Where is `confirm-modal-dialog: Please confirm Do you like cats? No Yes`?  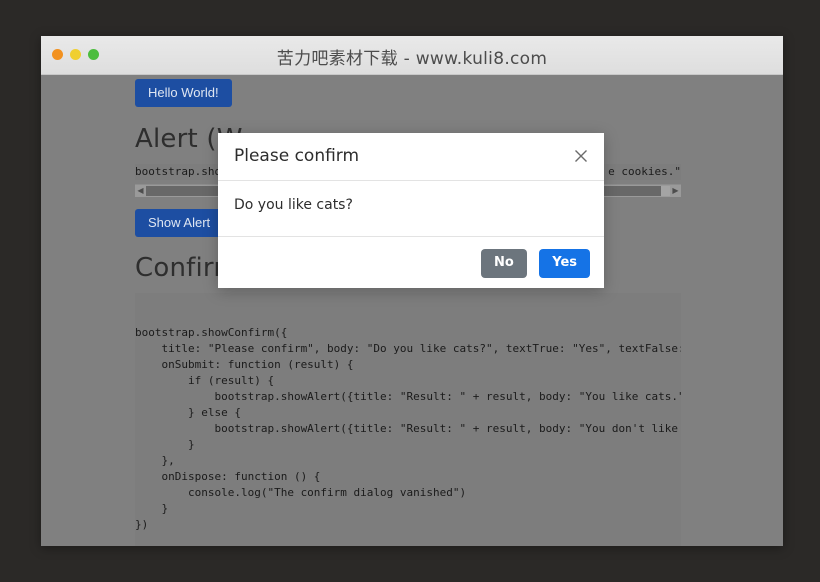
confirm-modal-dialog: Please confirm Do you like cats? No Yes is located at coordinates (411, 210).